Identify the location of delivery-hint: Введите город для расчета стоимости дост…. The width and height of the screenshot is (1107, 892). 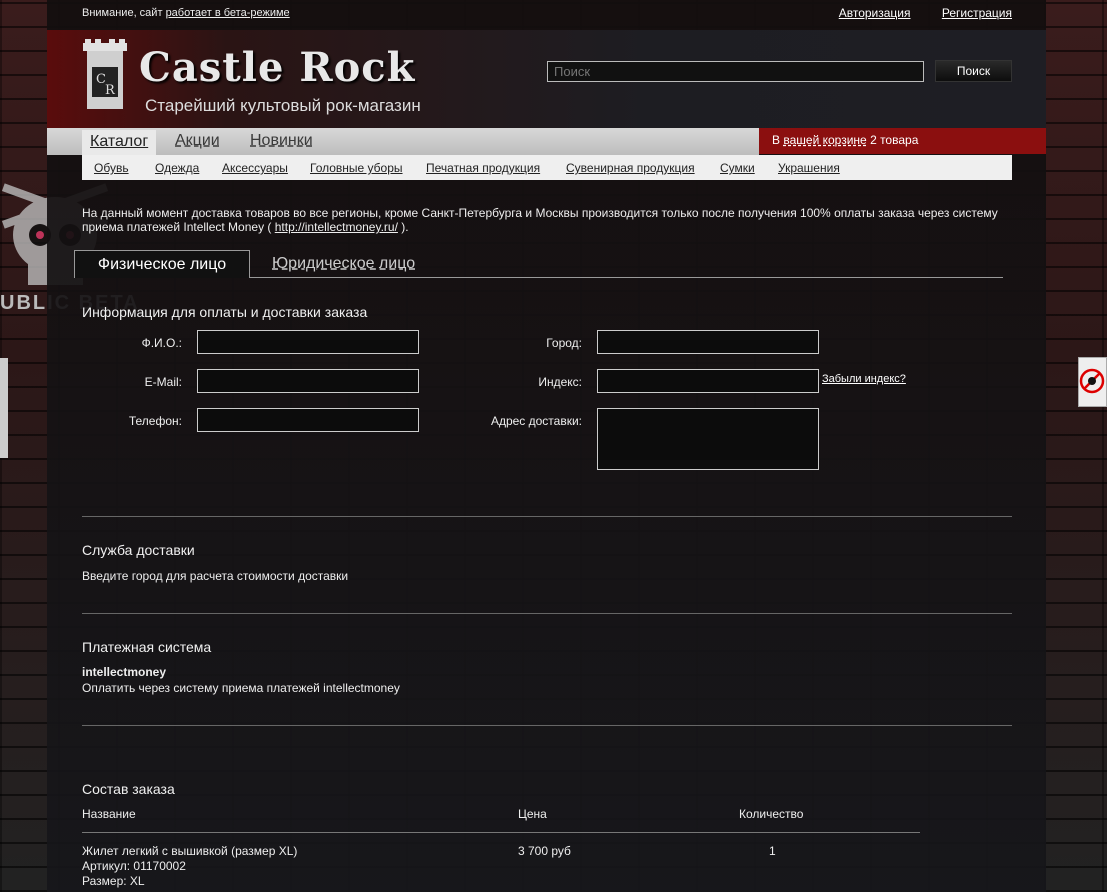
(215, 576).